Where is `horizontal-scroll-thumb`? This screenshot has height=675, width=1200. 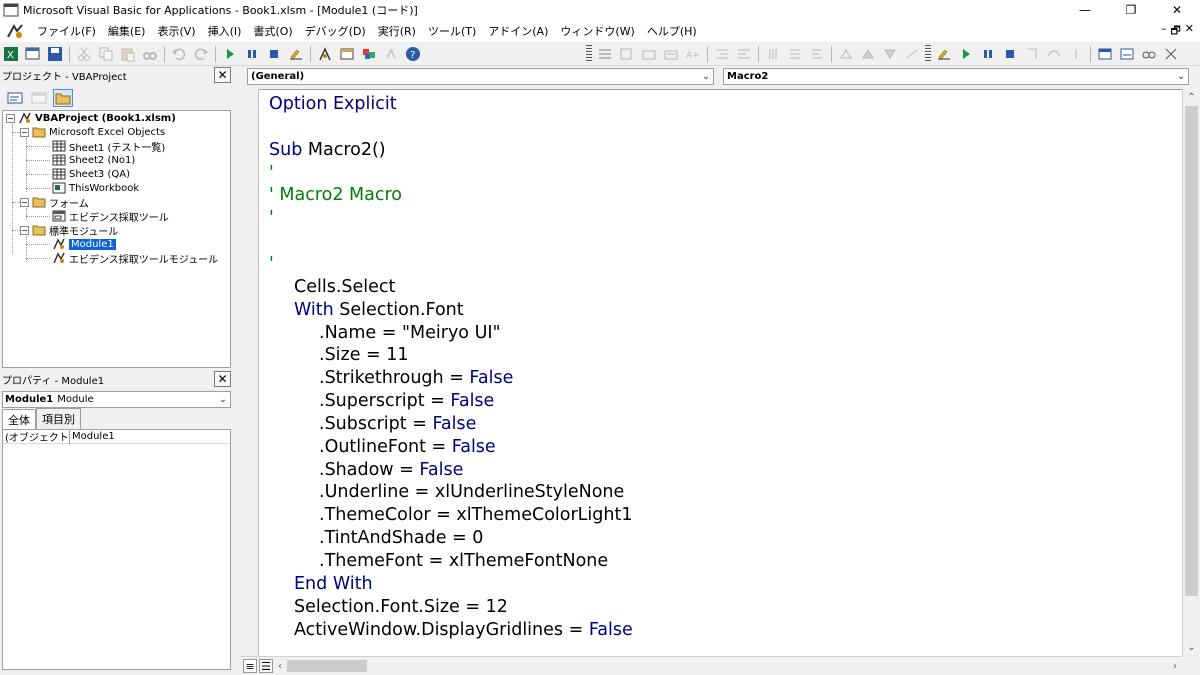
horizontal-scroll-thumb is located at coordinates (327, 666).